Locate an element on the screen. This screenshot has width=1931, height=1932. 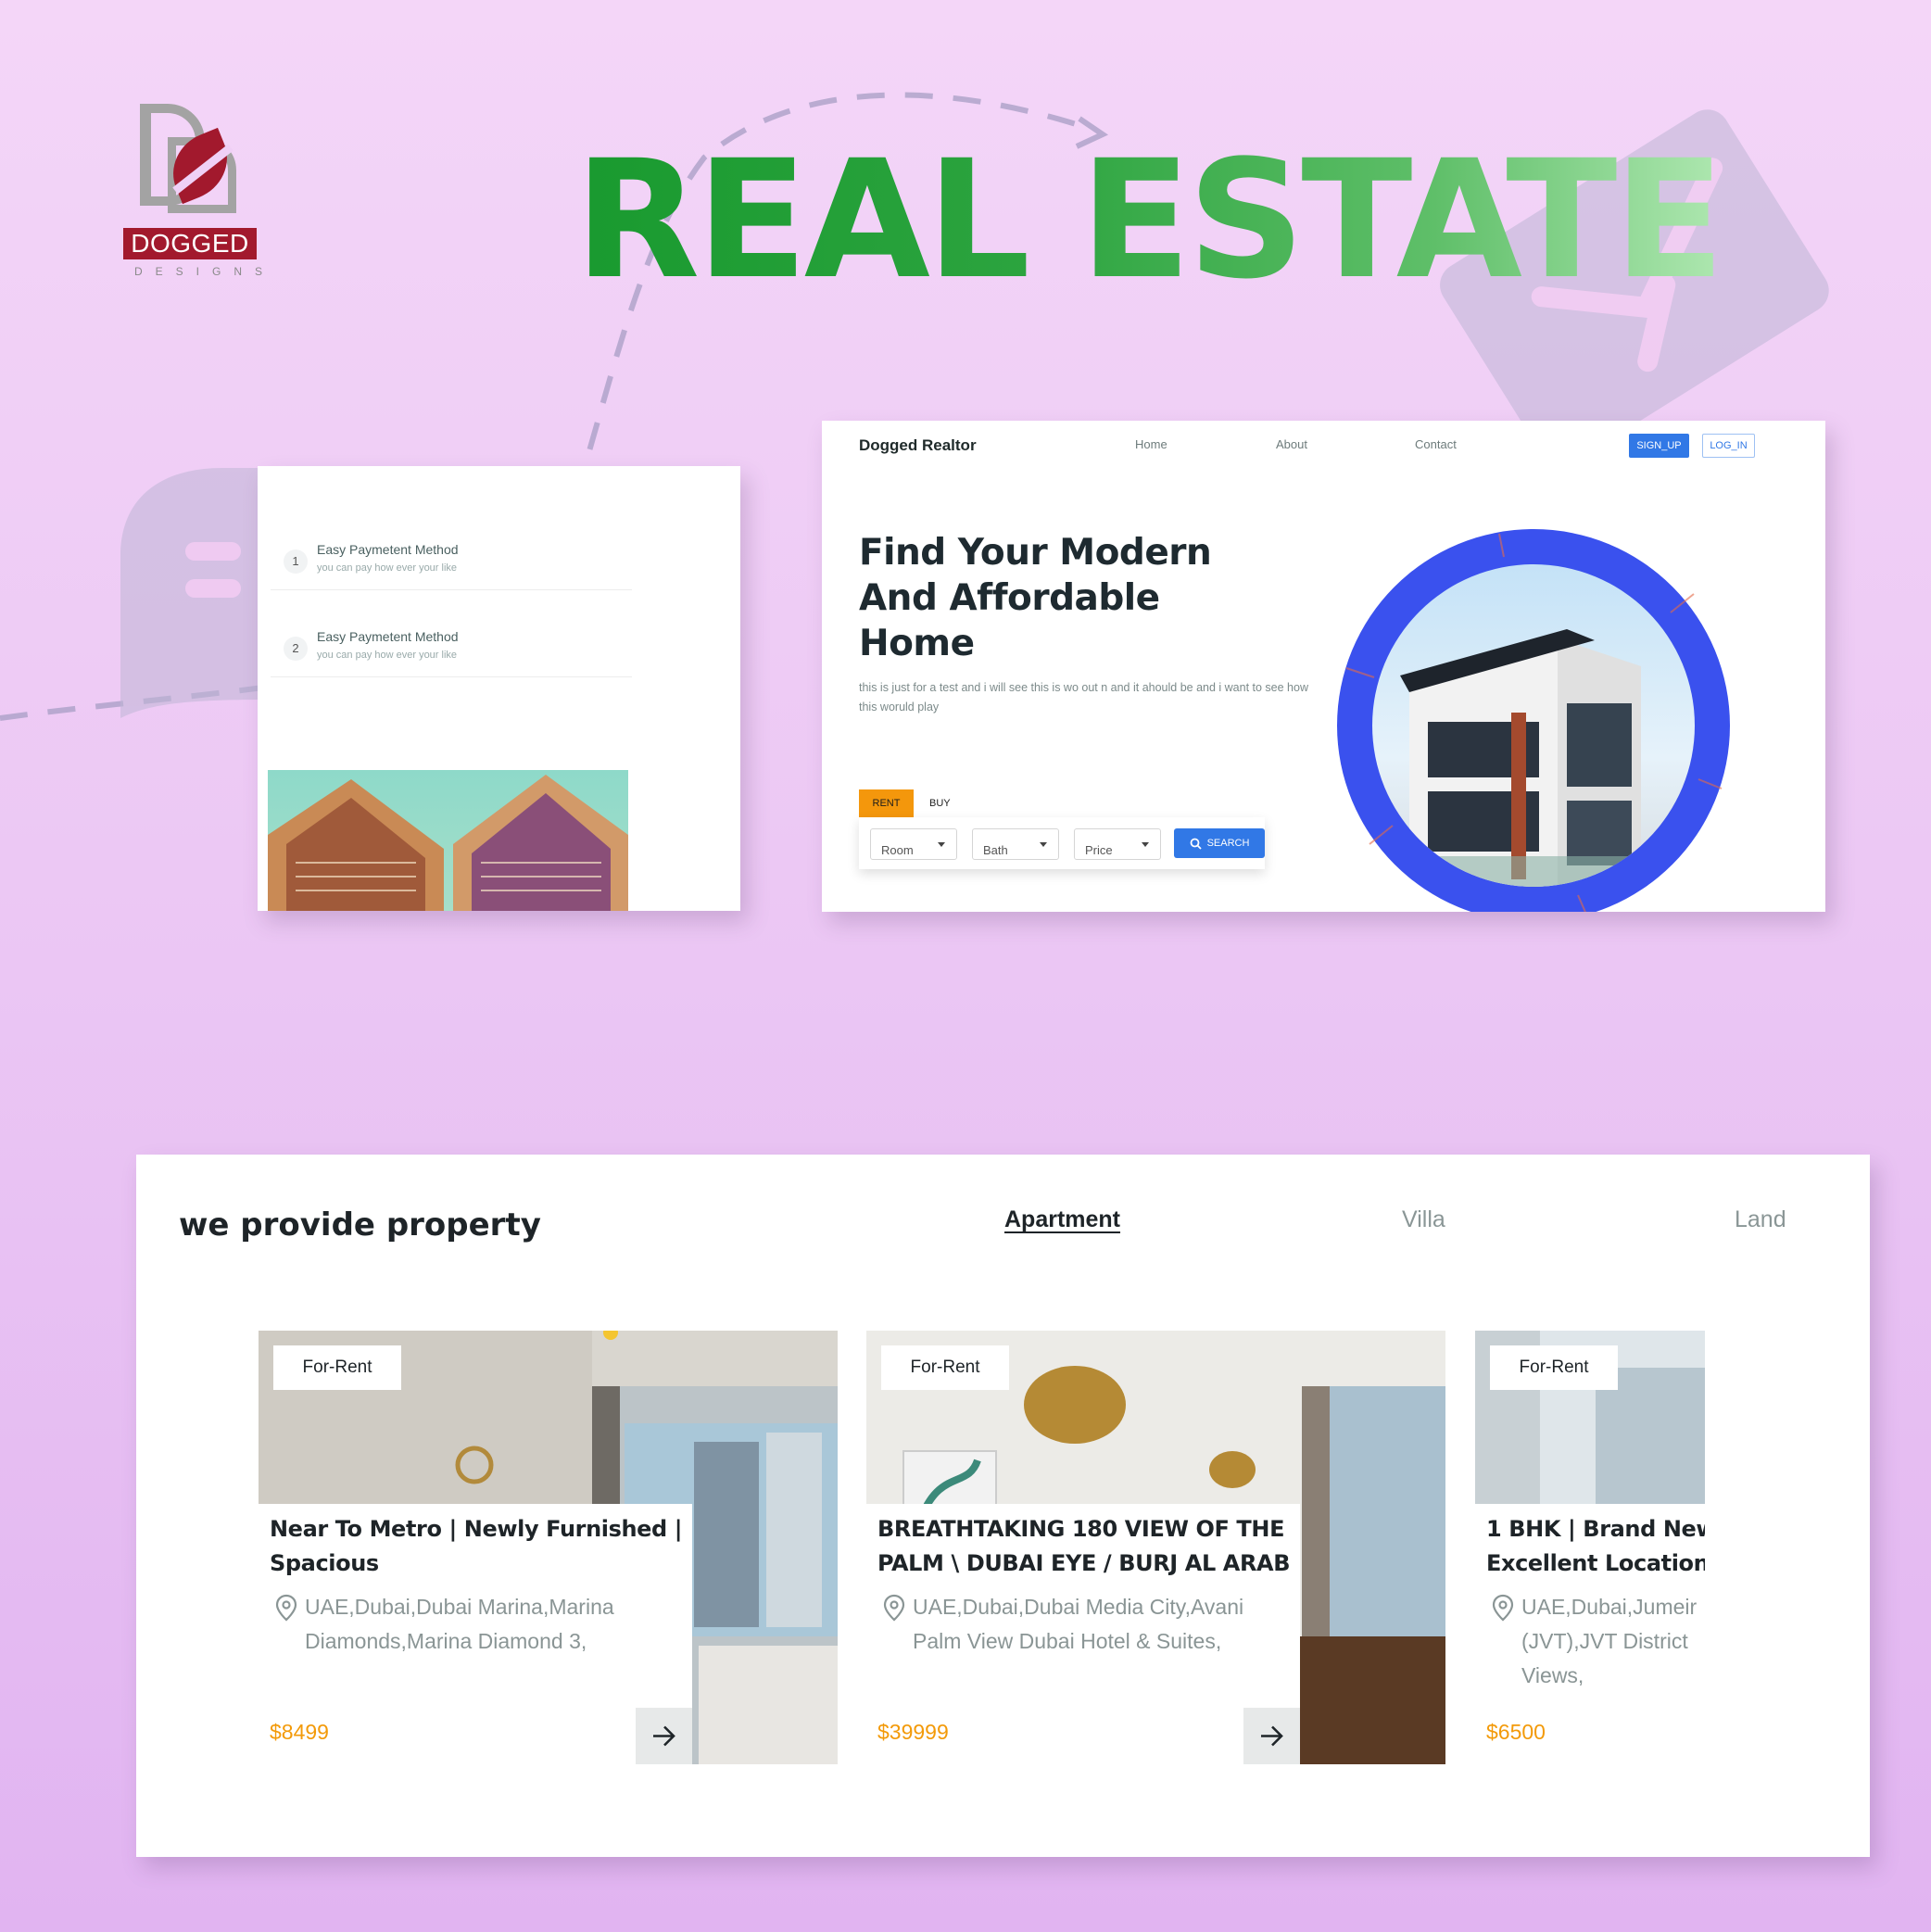
room-select: Room is located at coordinates (913, 844).